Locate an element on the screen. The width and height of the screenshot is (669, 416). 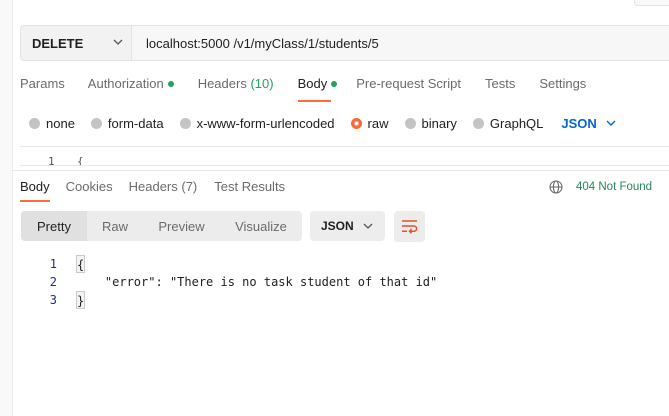
wrap-lines-button is located at coordinates (409, 226).